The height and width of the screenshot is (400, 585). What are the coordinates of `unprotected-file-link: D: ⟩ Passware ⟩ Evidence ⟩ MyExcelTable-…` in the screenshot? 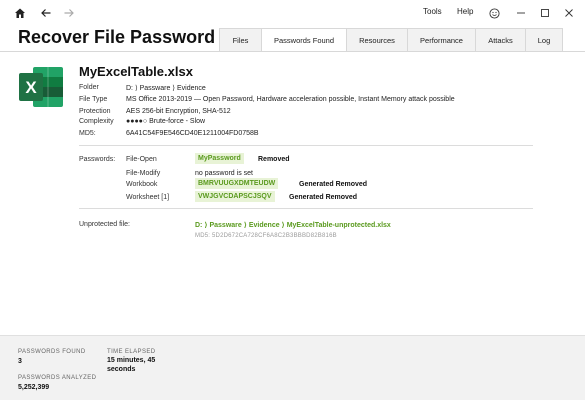 It's located at (293, 225).